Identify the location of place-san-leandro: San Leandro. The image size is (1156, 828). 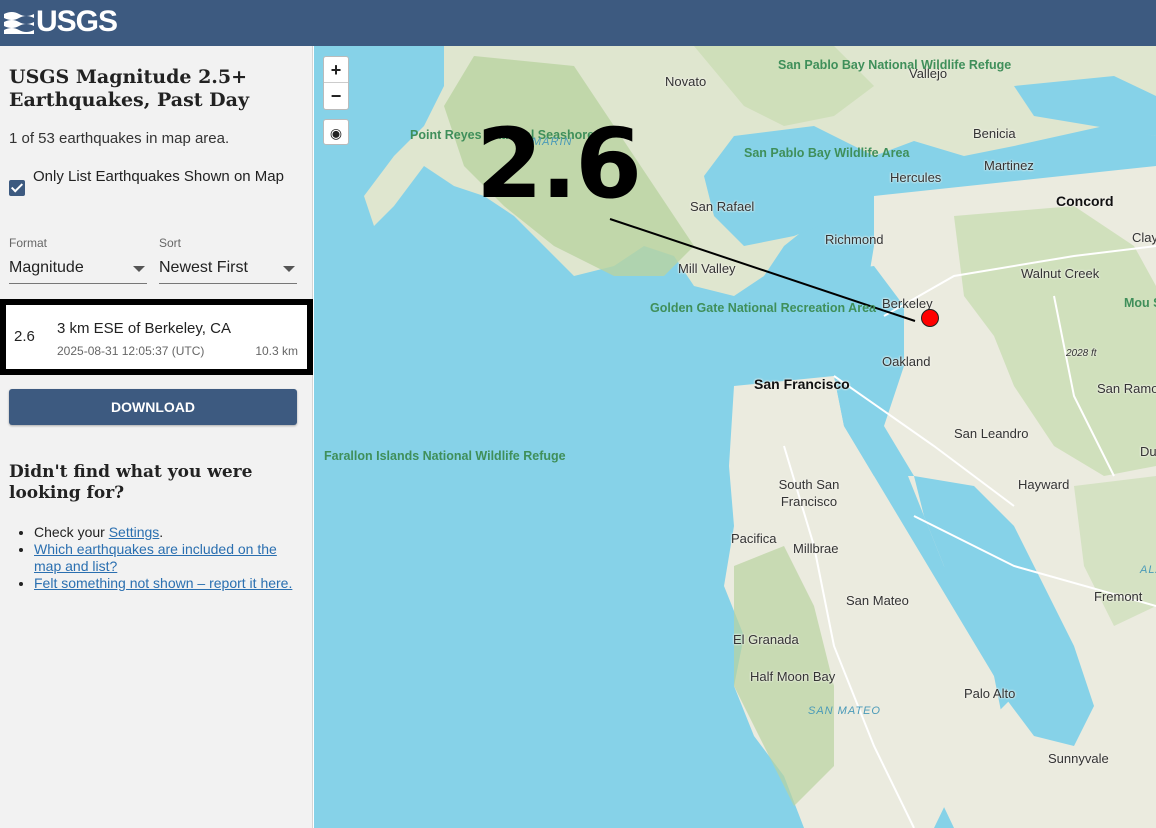
(991, 433).